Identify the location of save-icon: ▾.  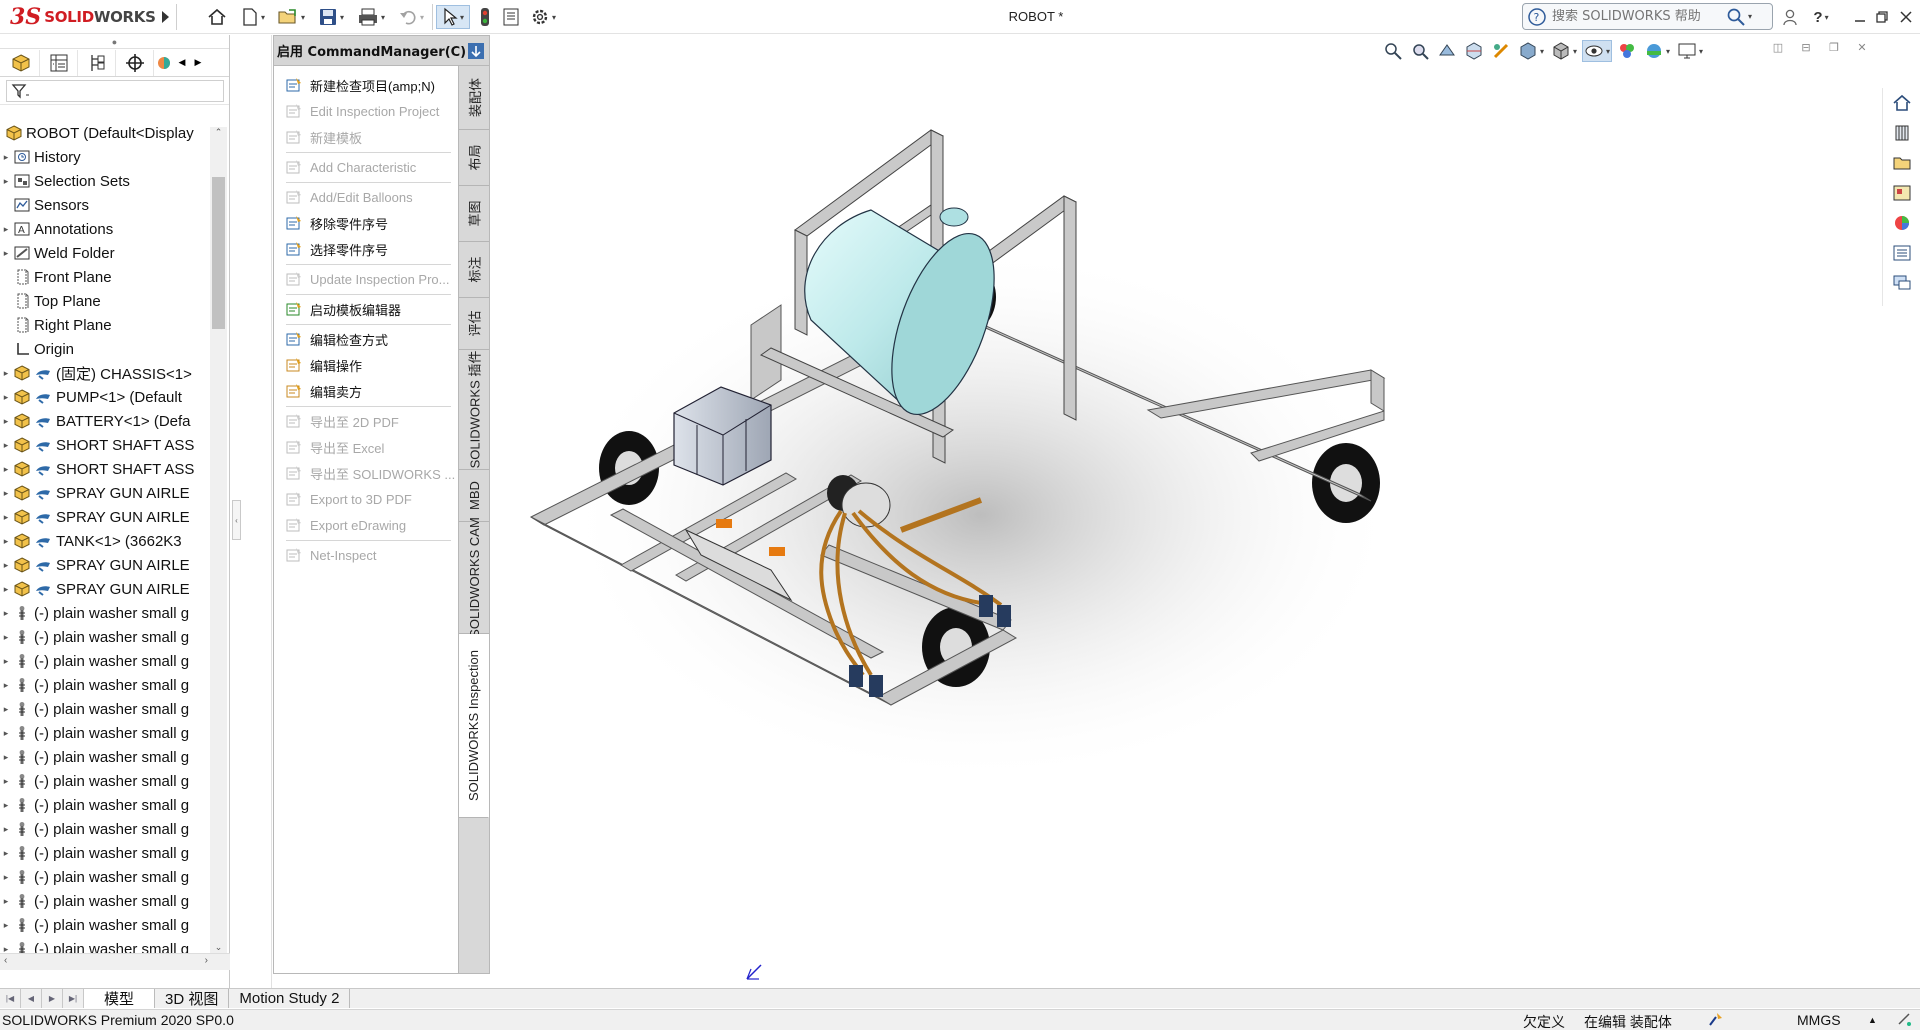
(331, 17).